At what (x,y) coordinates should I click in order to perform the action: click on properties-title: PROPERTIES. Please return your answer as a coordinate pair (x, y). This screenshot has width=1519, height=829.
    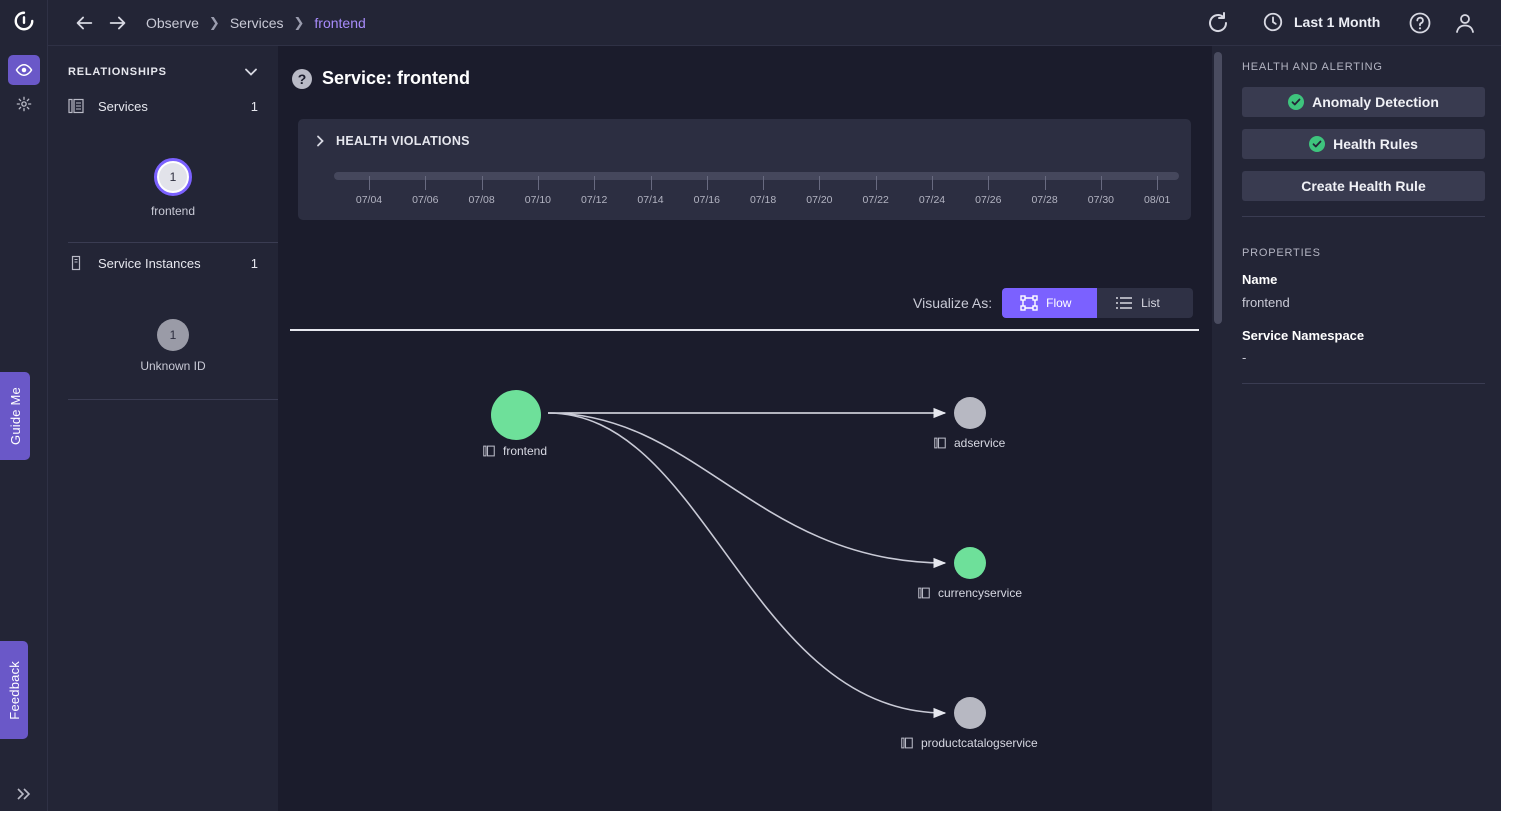
    Looking at the image, I should click on (1281, 253).